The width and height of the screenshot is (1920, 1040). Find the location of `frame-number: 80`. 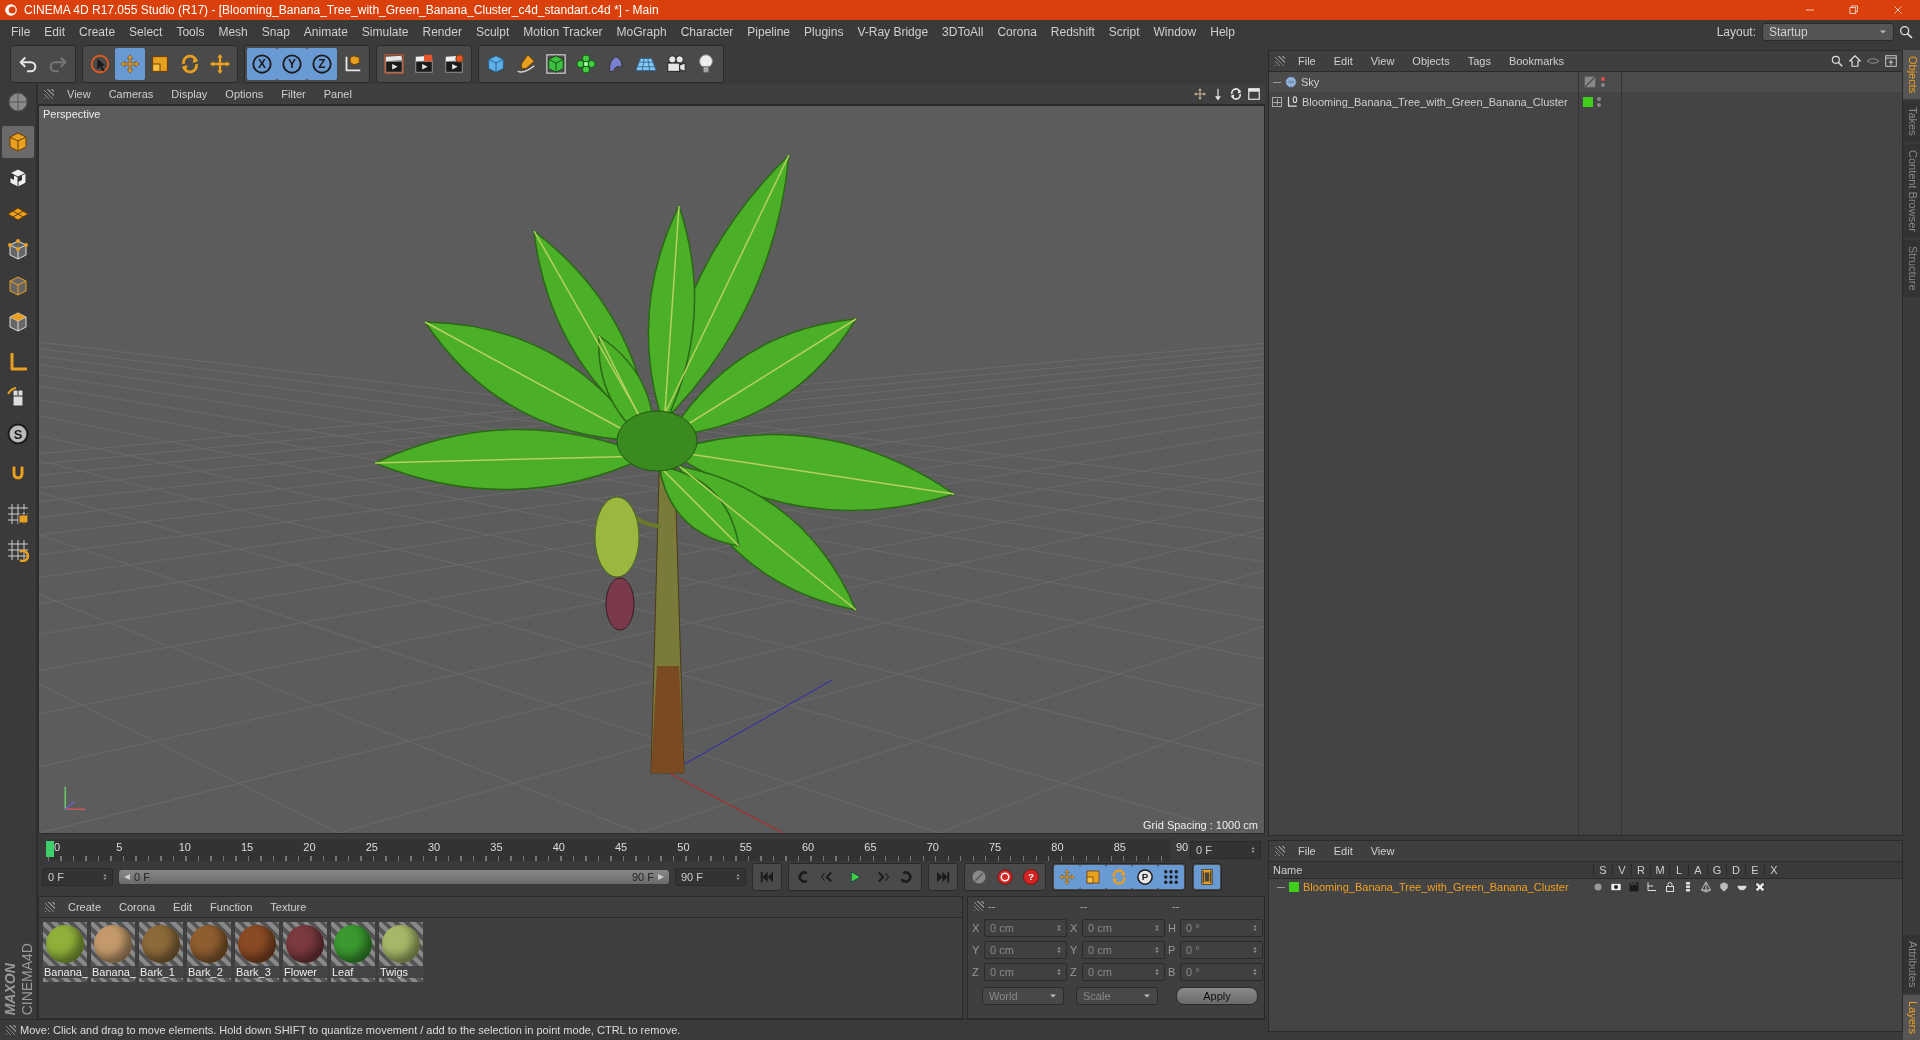

frame-number: 80 is located at coordinates (1057, 847).